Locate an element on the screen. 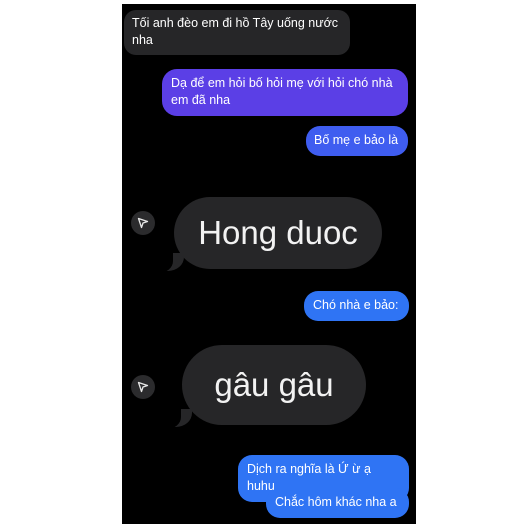 The image size is (526, 526). message-text: Tối anh đèo em đi hồ Tây uống nước nha is located at coordinates (235, 31).